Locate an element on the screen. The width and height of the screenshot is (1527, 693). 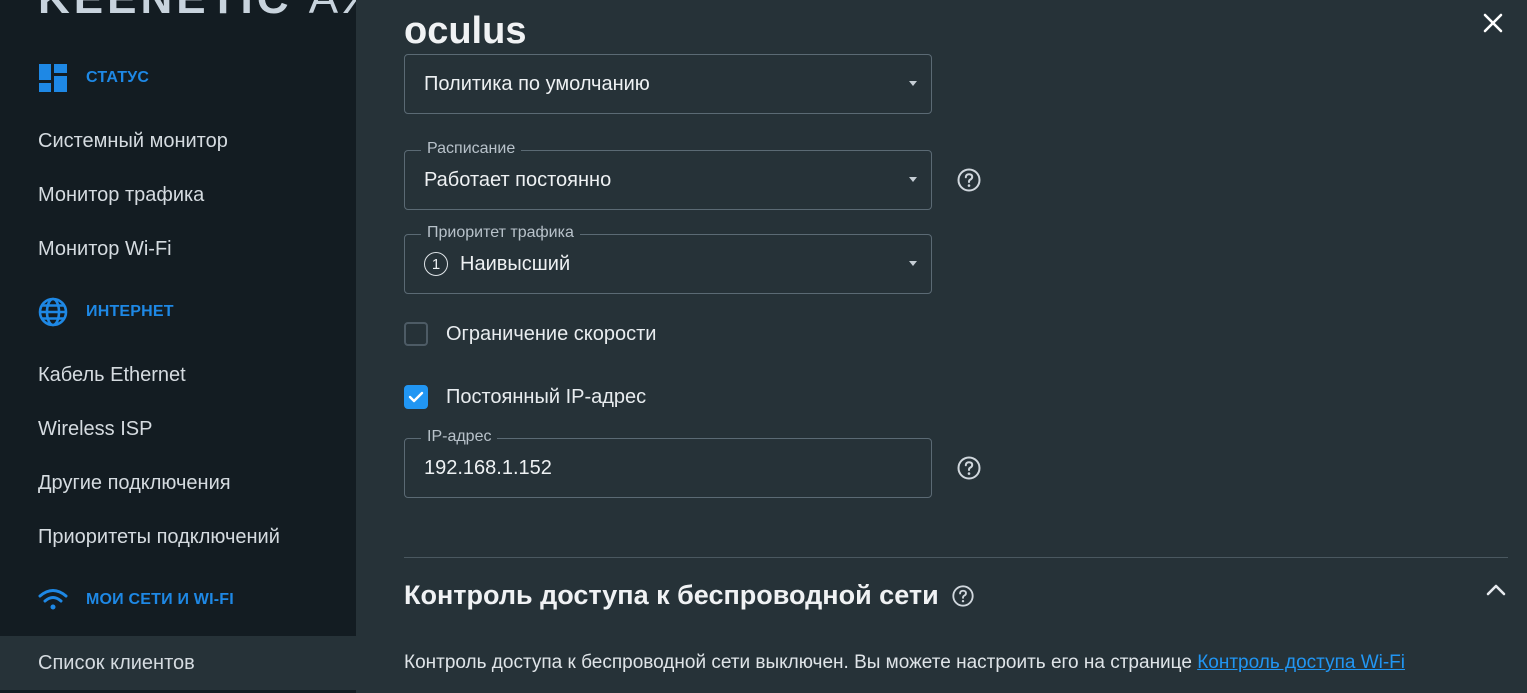
priority-value-wrap: 1 Наивысший is located at coordinates (497, 264).